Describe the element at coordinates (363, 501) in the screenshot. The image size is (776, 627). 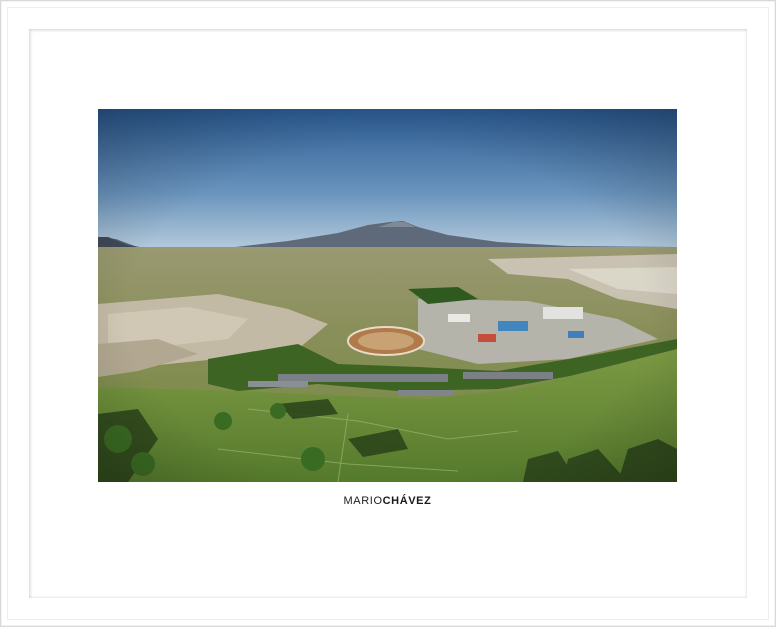
I see `signature-first-name: MARIO` at that location.